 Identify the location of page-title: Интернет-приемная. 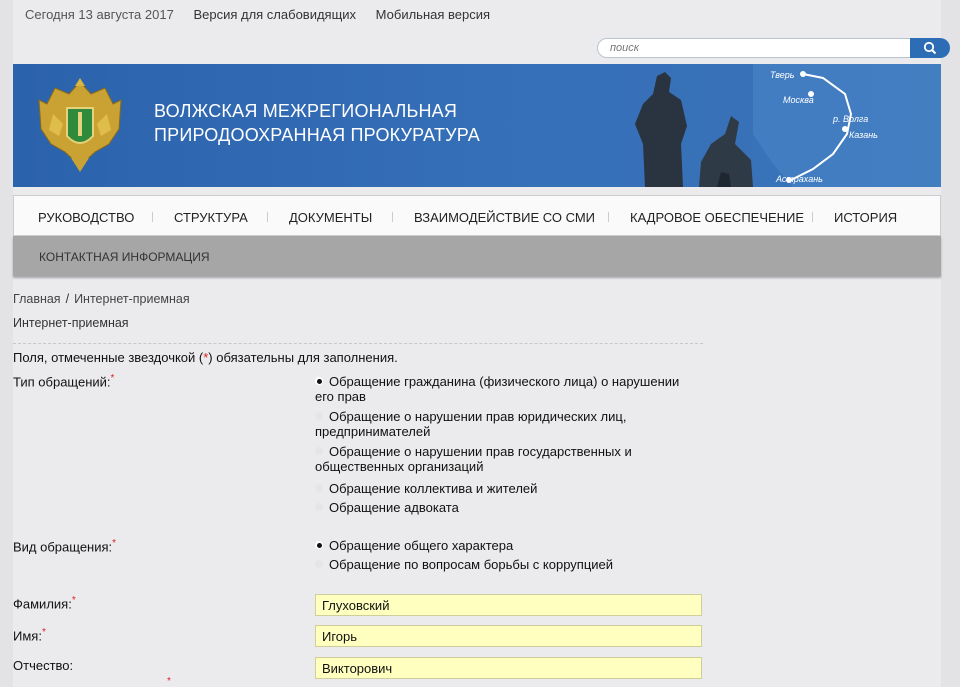
(71, 323).